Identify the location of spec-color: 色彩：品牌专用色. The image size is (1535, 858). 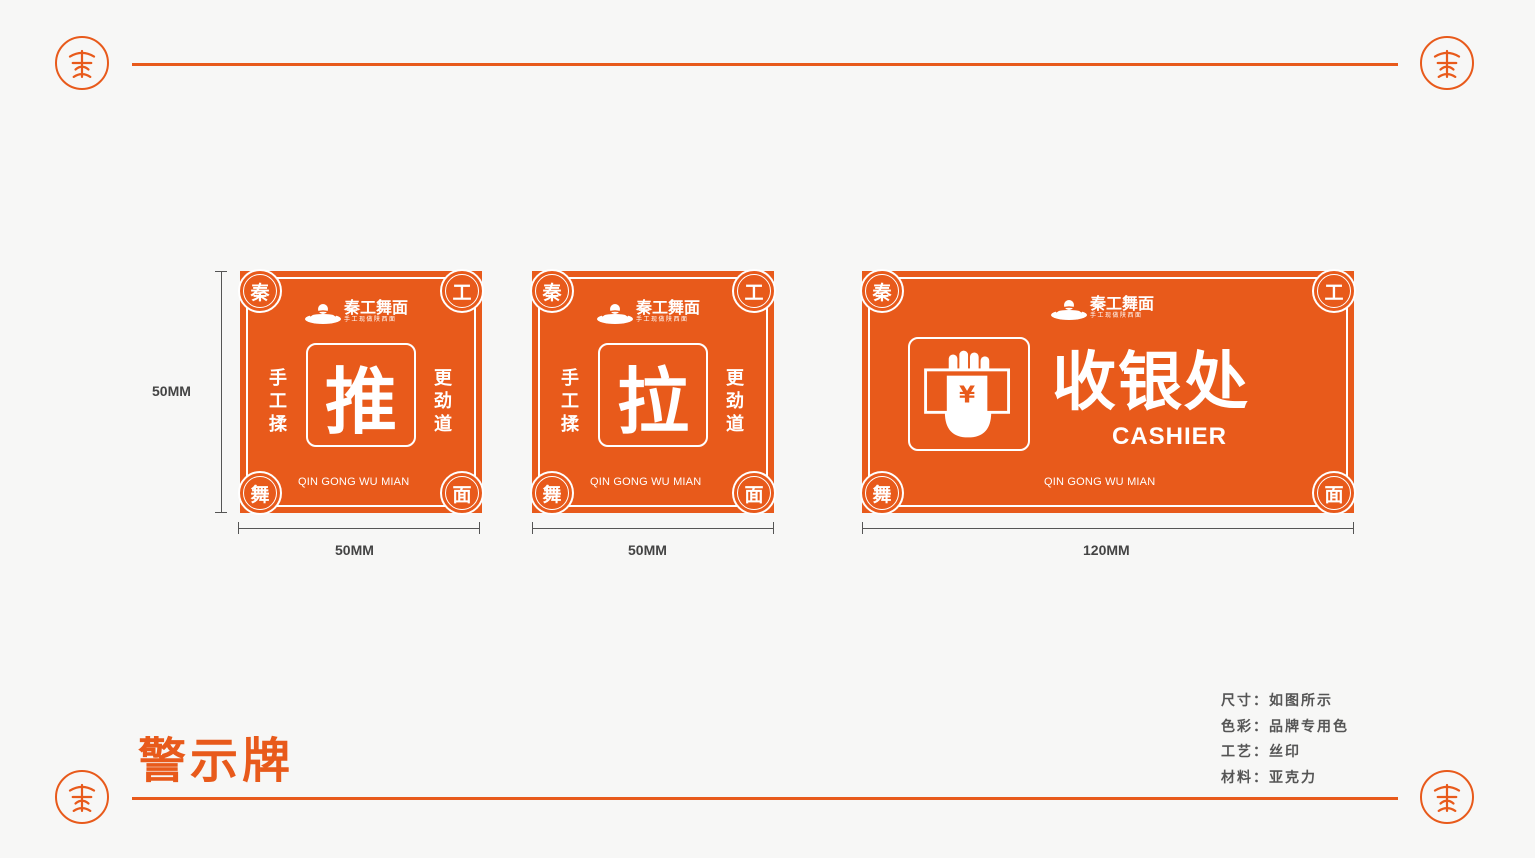
(1285, 726).